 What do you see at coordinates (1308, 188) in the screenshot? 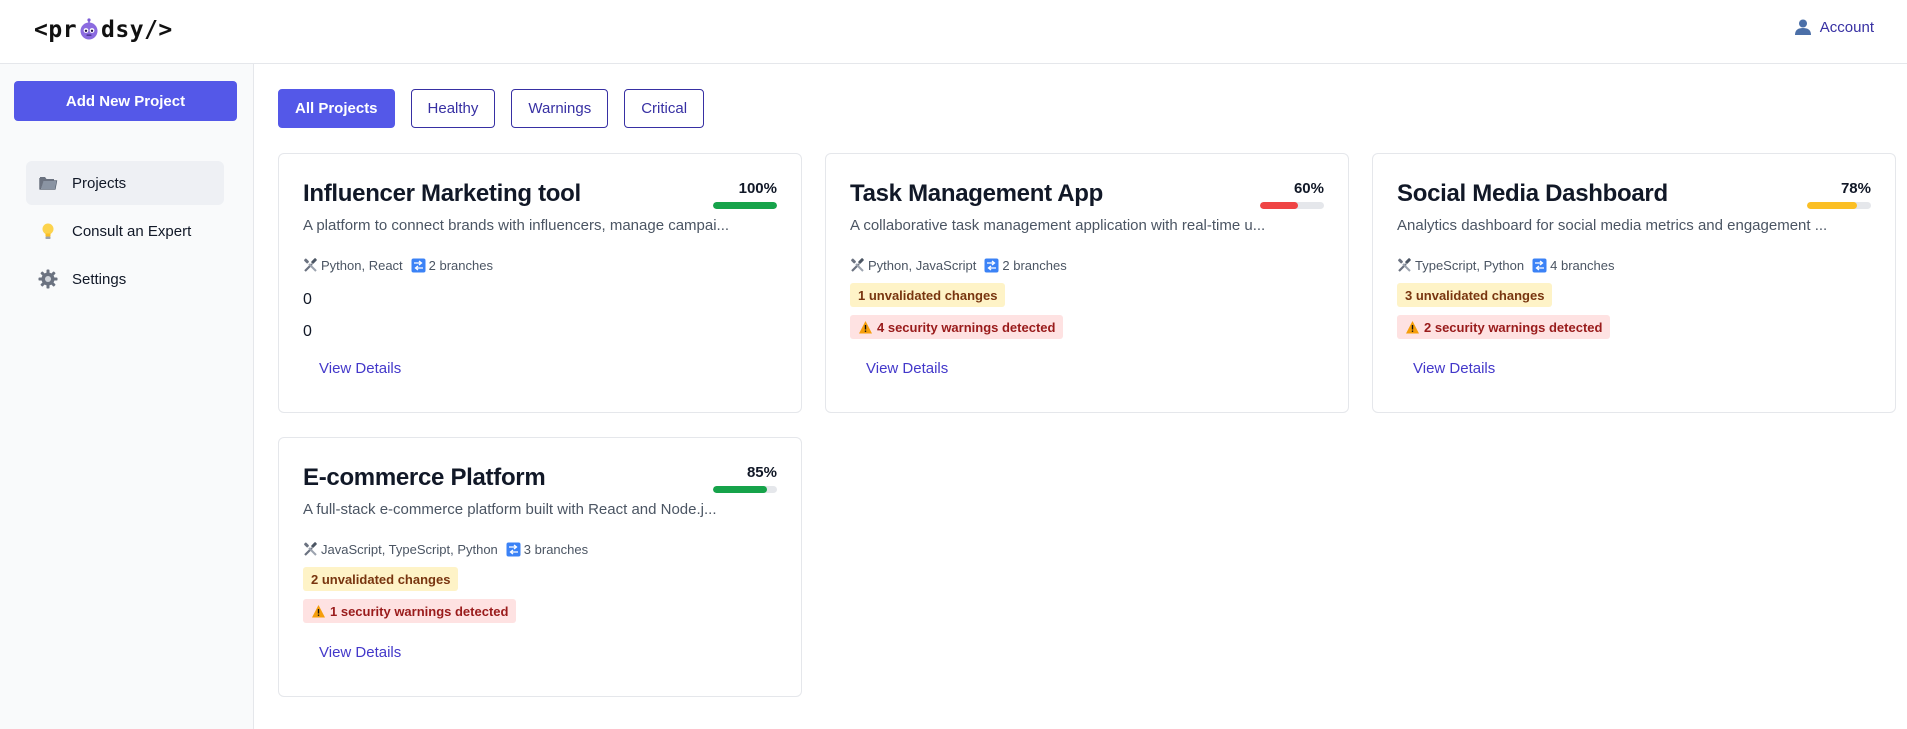
I see `progress-percent: 60%` at bounding box center [1308, 188].